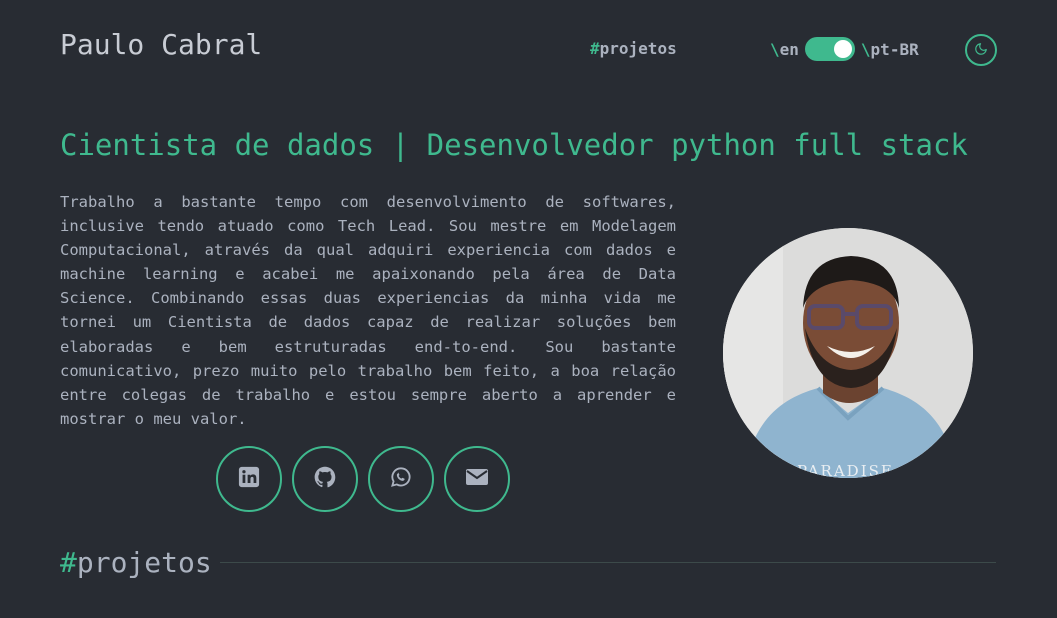  Describe the element at coordinates (829, 49) in the screenshot. I see `language-toggle` at that location.